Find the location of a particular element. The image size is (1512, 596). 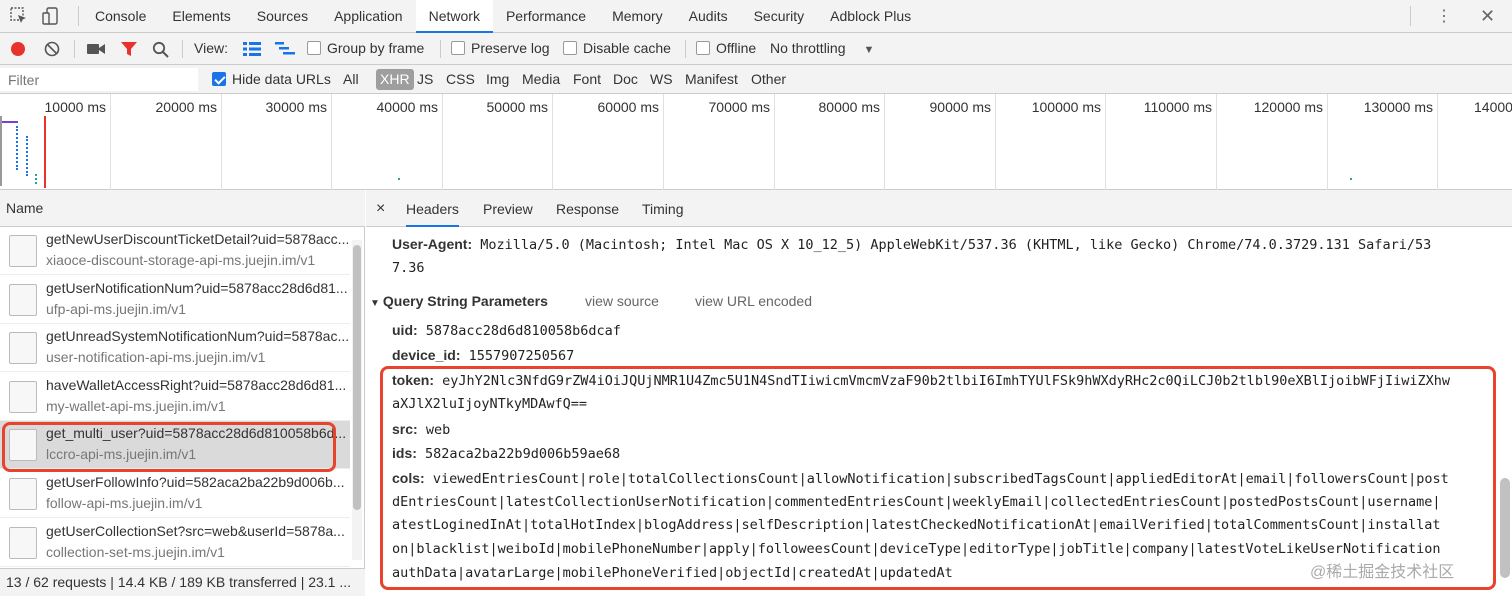

type-filter-manifest: Manifest is located at coordinates (711, 79).